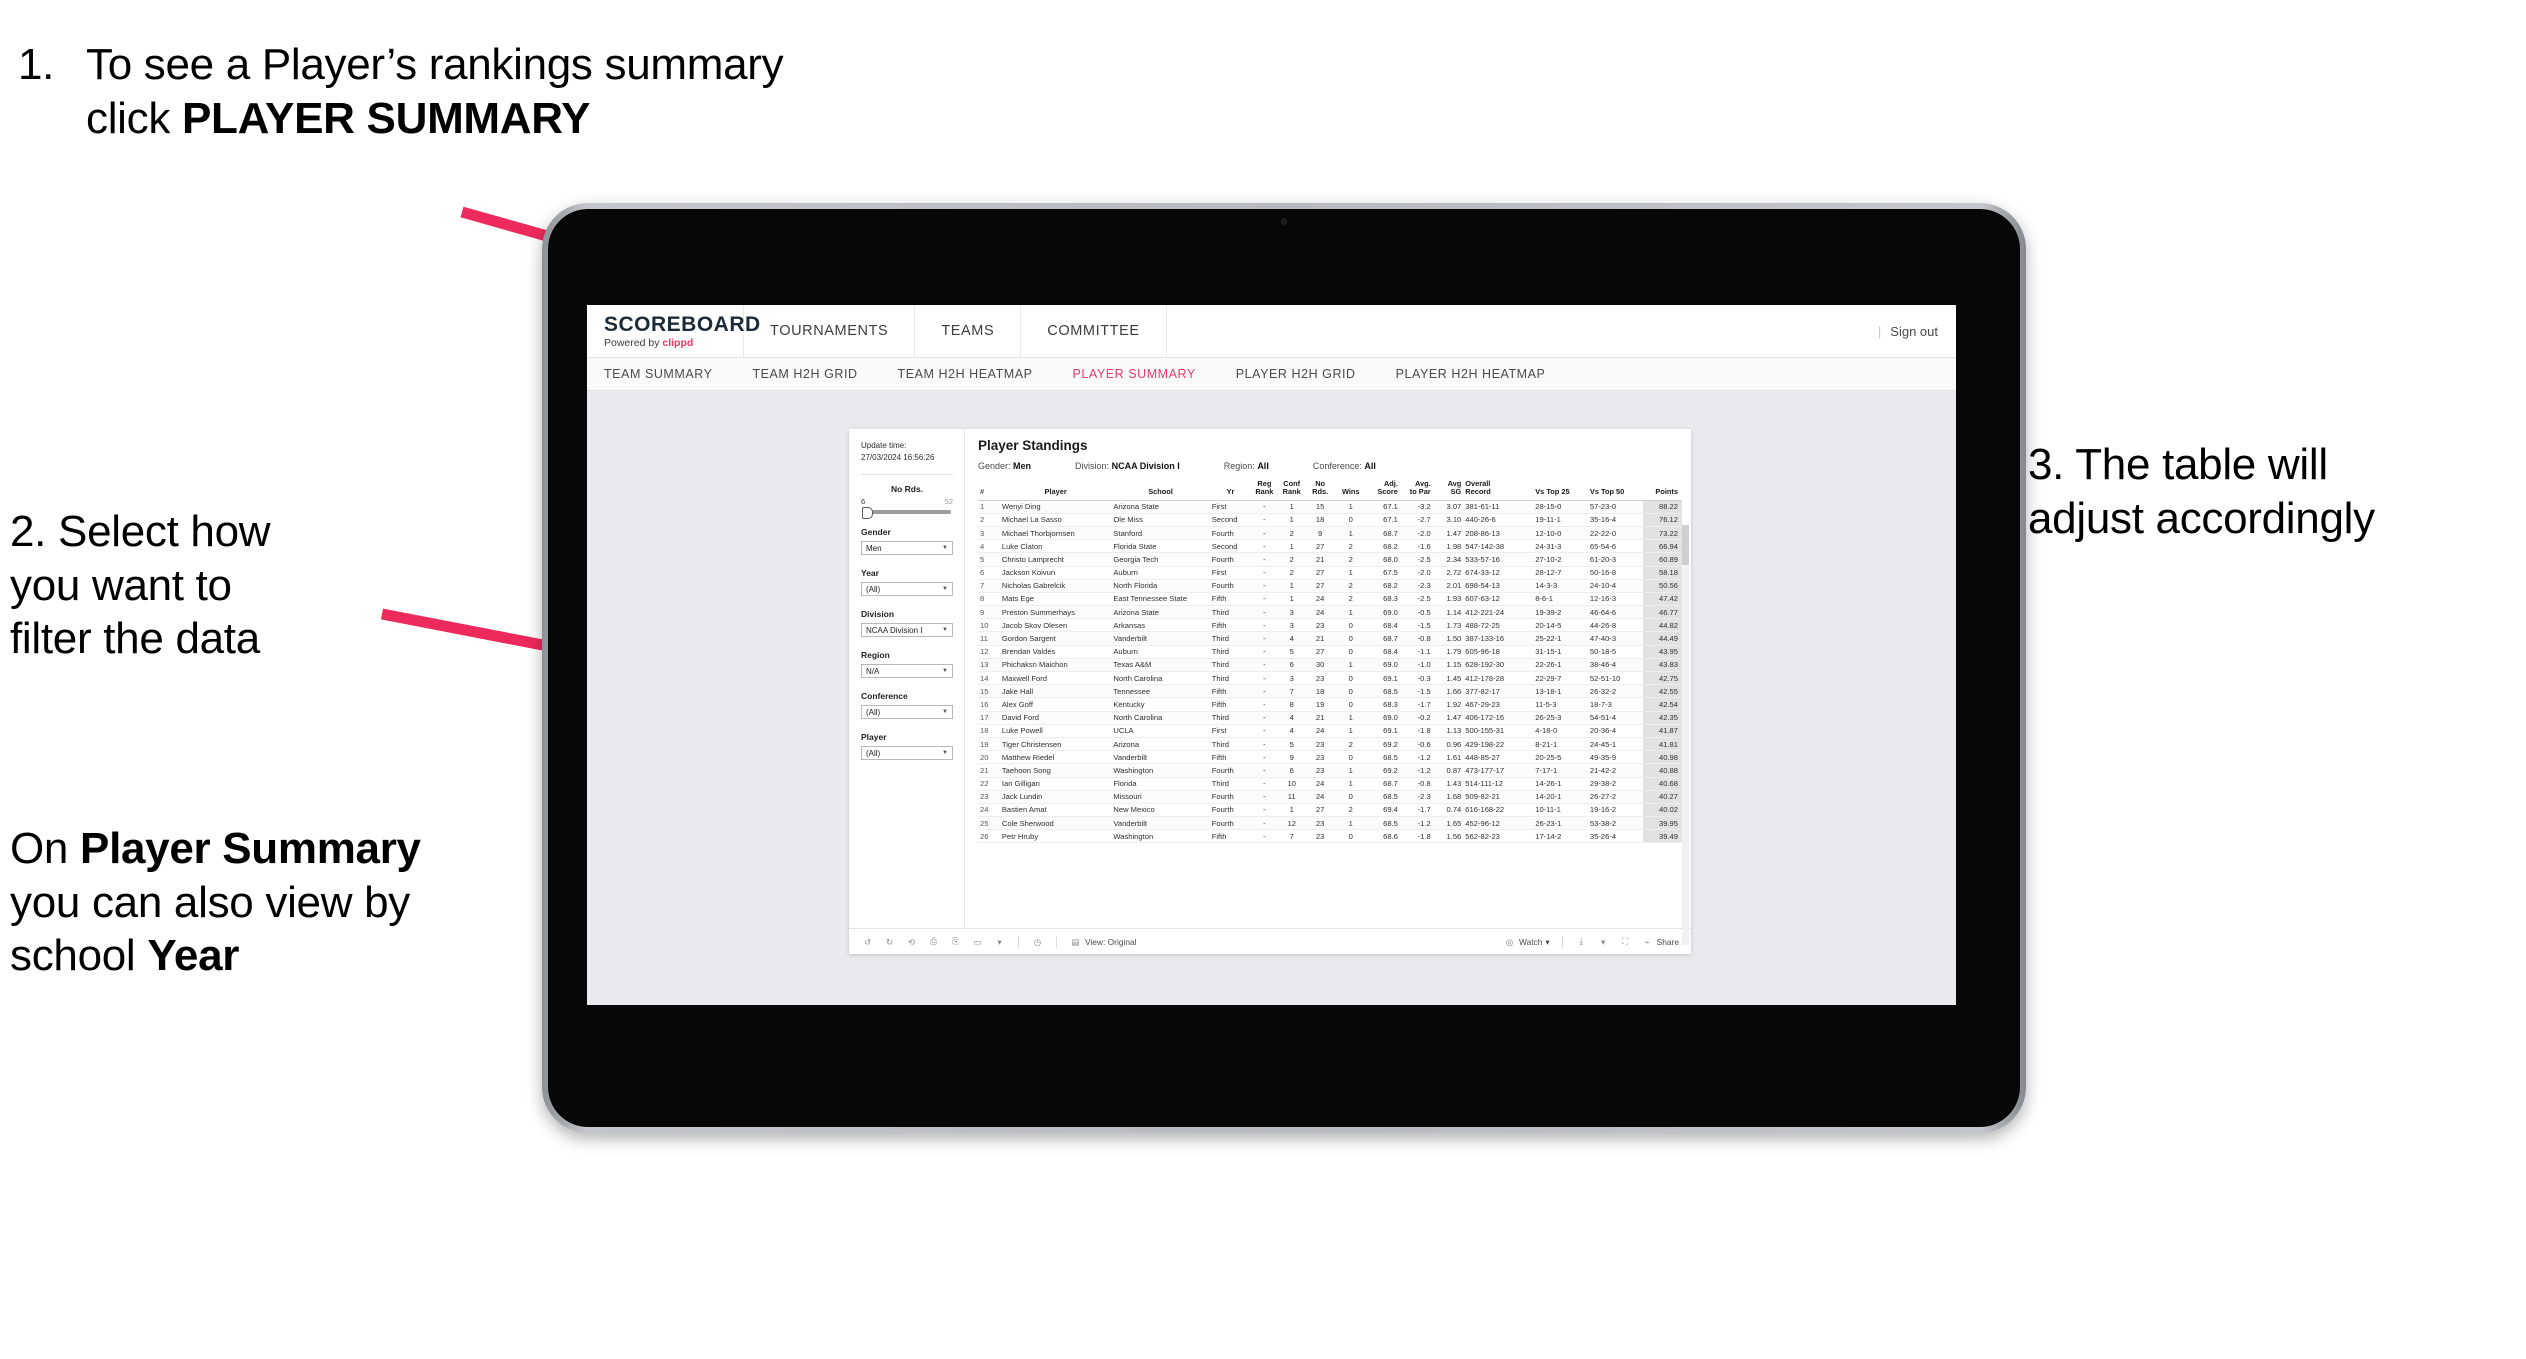 The height and width of the screenshot is (1359, 2526). What do you see at coordinates (1351, 490) in the screenshot?
I see `col-wins: Wins` at bounding box center [1351, 490].